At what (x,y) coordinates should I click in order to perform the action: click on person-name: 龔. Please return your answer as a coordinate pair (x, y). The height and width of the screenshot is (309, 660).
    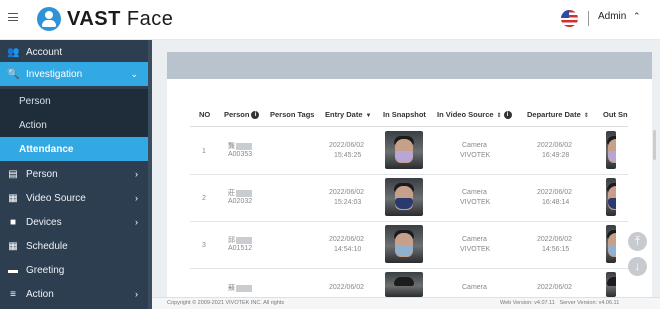
    Looking at the image, I should click on (240, 146).